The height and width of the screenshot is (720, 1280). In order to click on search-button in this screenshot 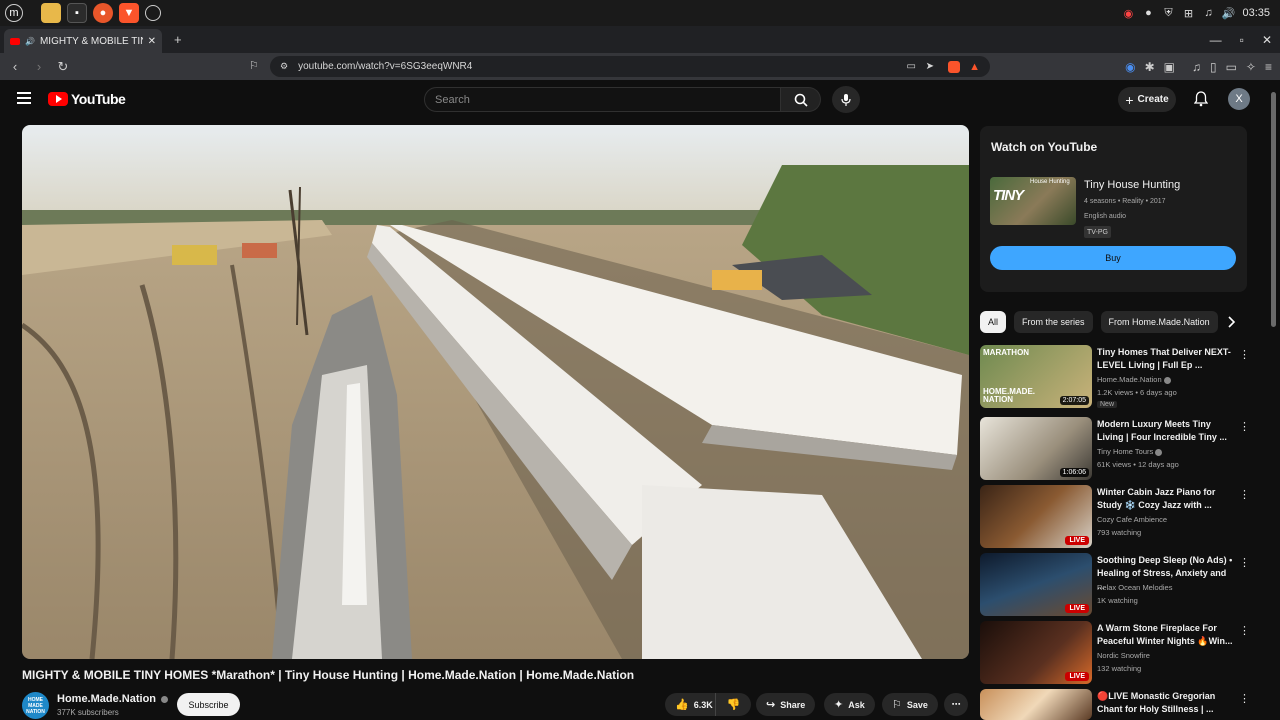, I will do `click(801, 99)`.